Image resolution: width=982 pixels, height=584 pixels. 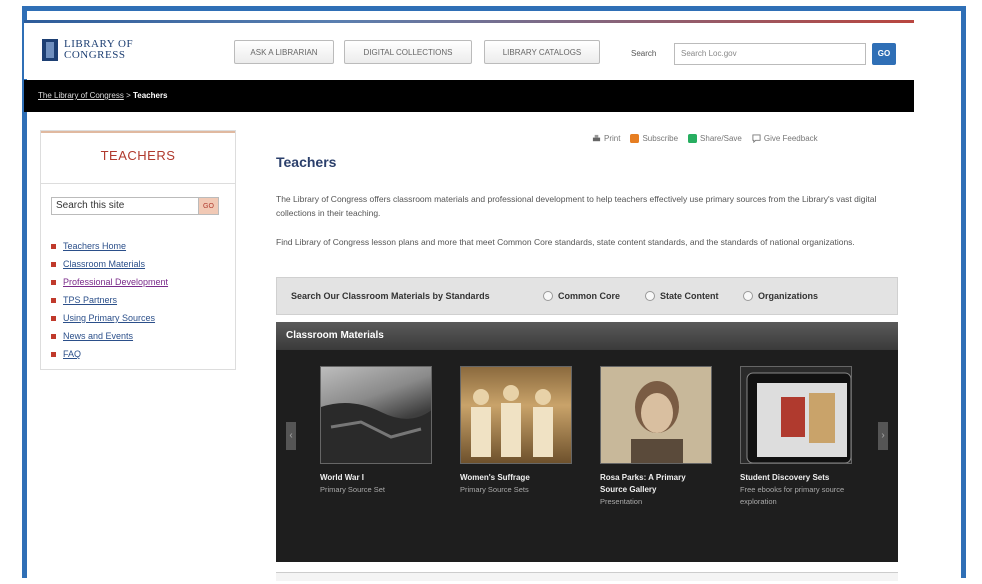 I want to click on loc-logo-icon, so click(x=50, y=50).